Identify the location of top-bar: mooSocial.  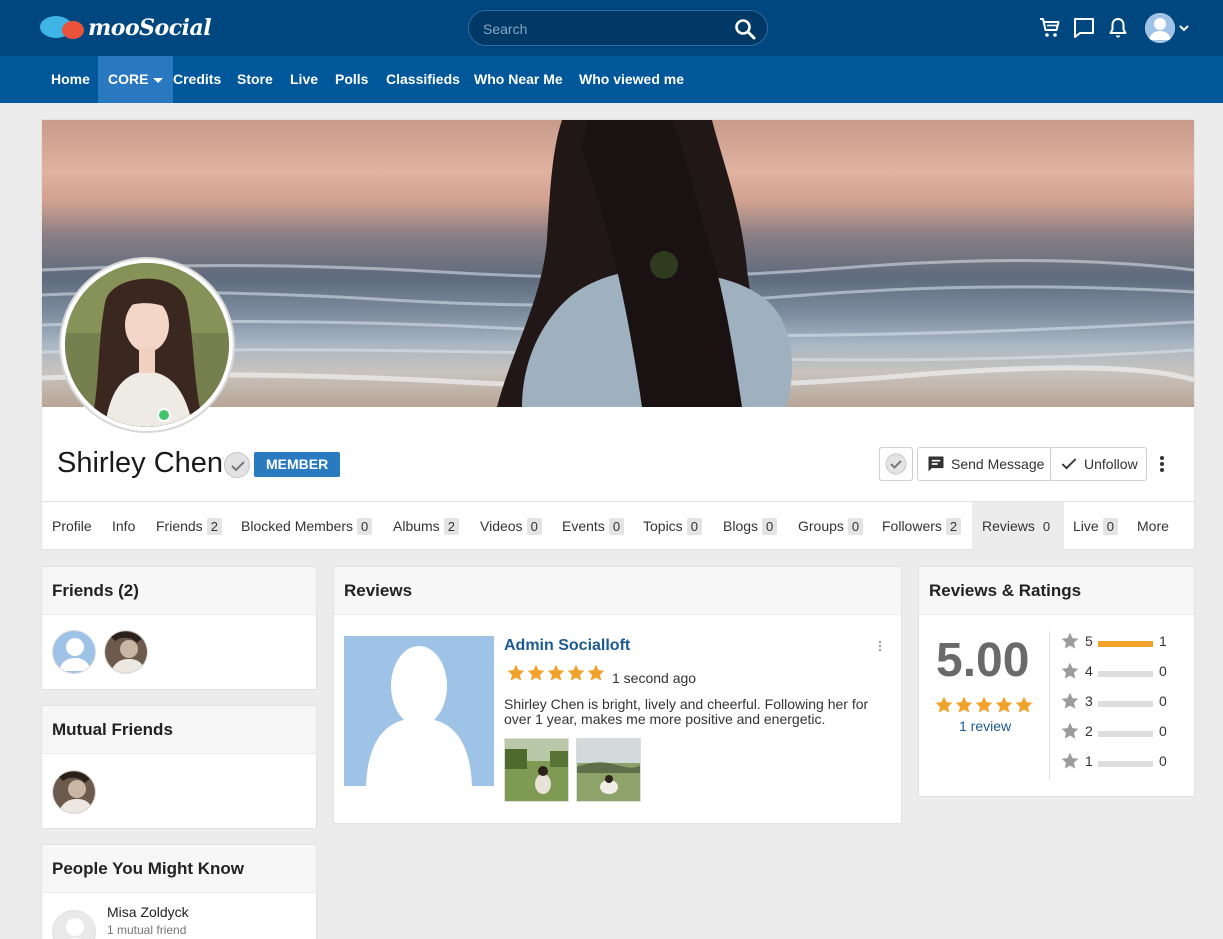
(611, 28).